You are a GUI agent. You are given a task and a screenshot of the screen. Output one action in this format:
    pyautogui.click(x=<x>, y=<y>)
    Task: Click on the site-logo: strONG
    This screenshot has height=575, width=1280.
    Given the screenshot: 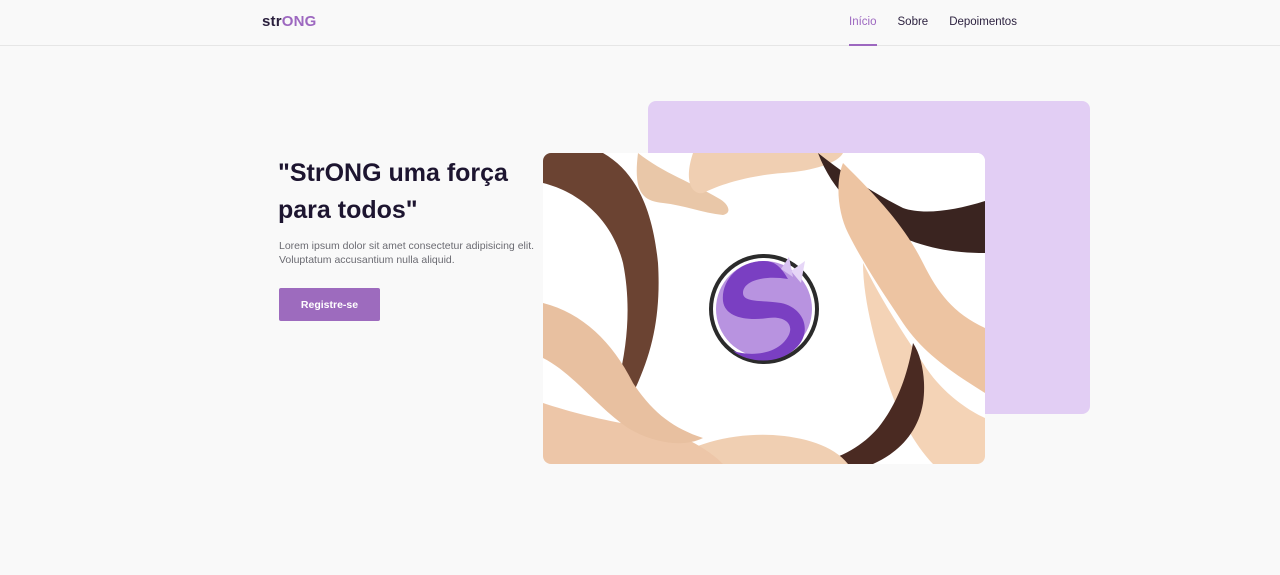 What is the action you would take?
    pyautogui.click(x=289, y=21)
    